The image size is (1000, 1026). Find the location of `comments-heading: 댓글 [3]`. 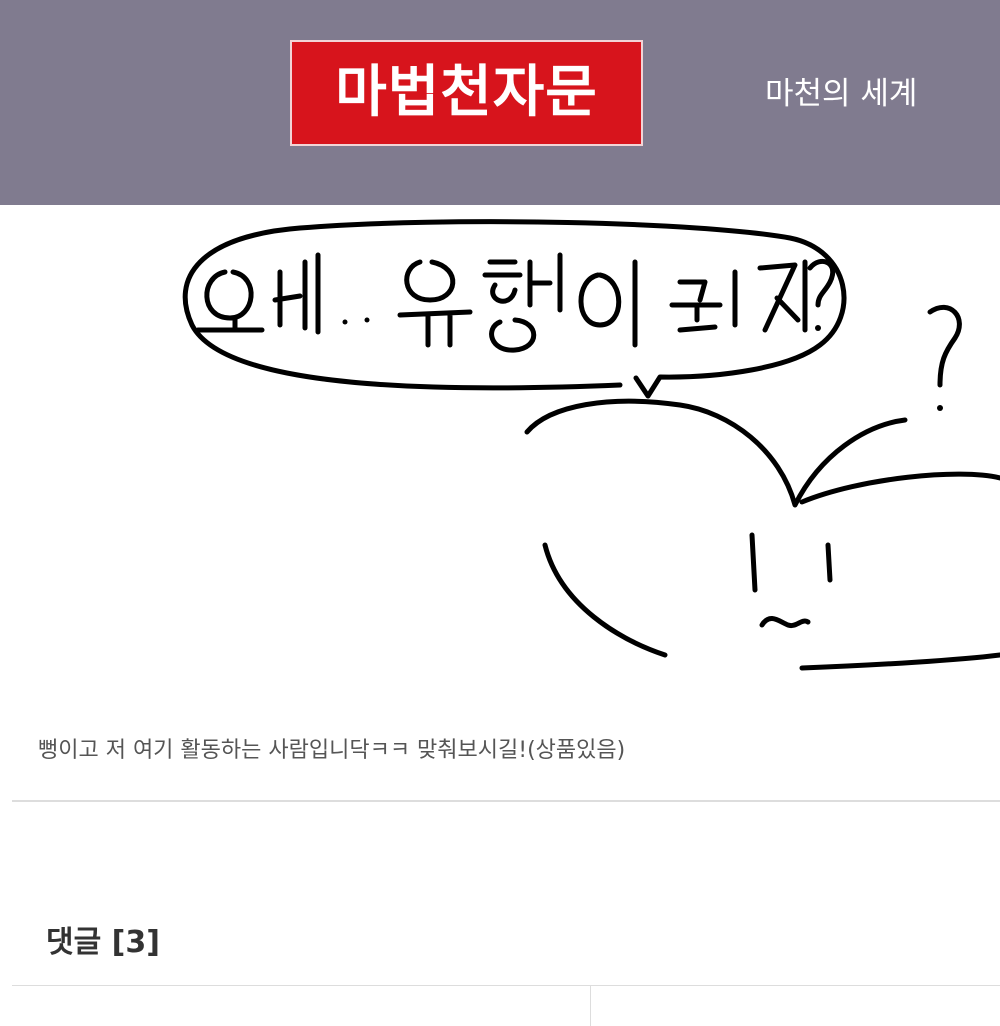

comments-heading: 댓글 [3] is located at coordinates (103, 942).